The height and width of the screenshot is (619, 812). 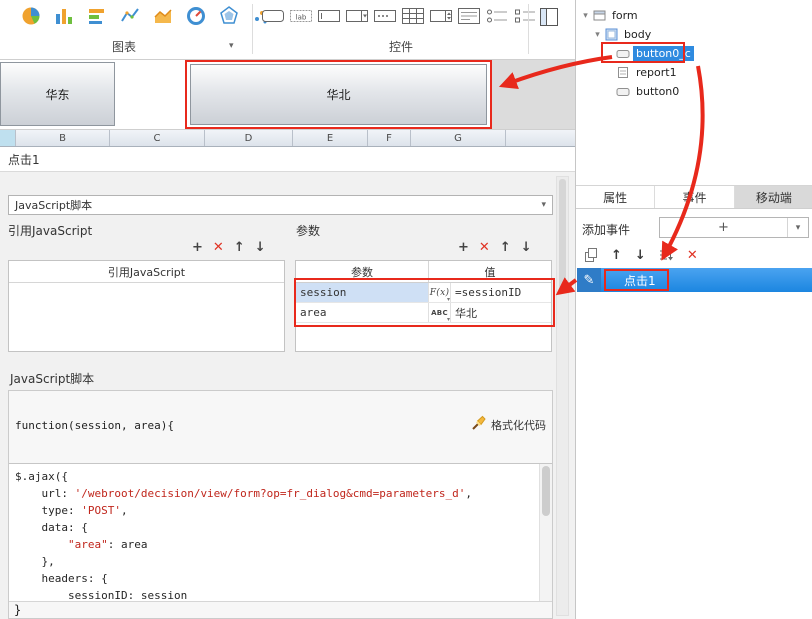 What do you see at coordinates (54, 205) in the screenshot?
I see `event-type-value: JavaScript脚本` at bounding box center [54, 205].